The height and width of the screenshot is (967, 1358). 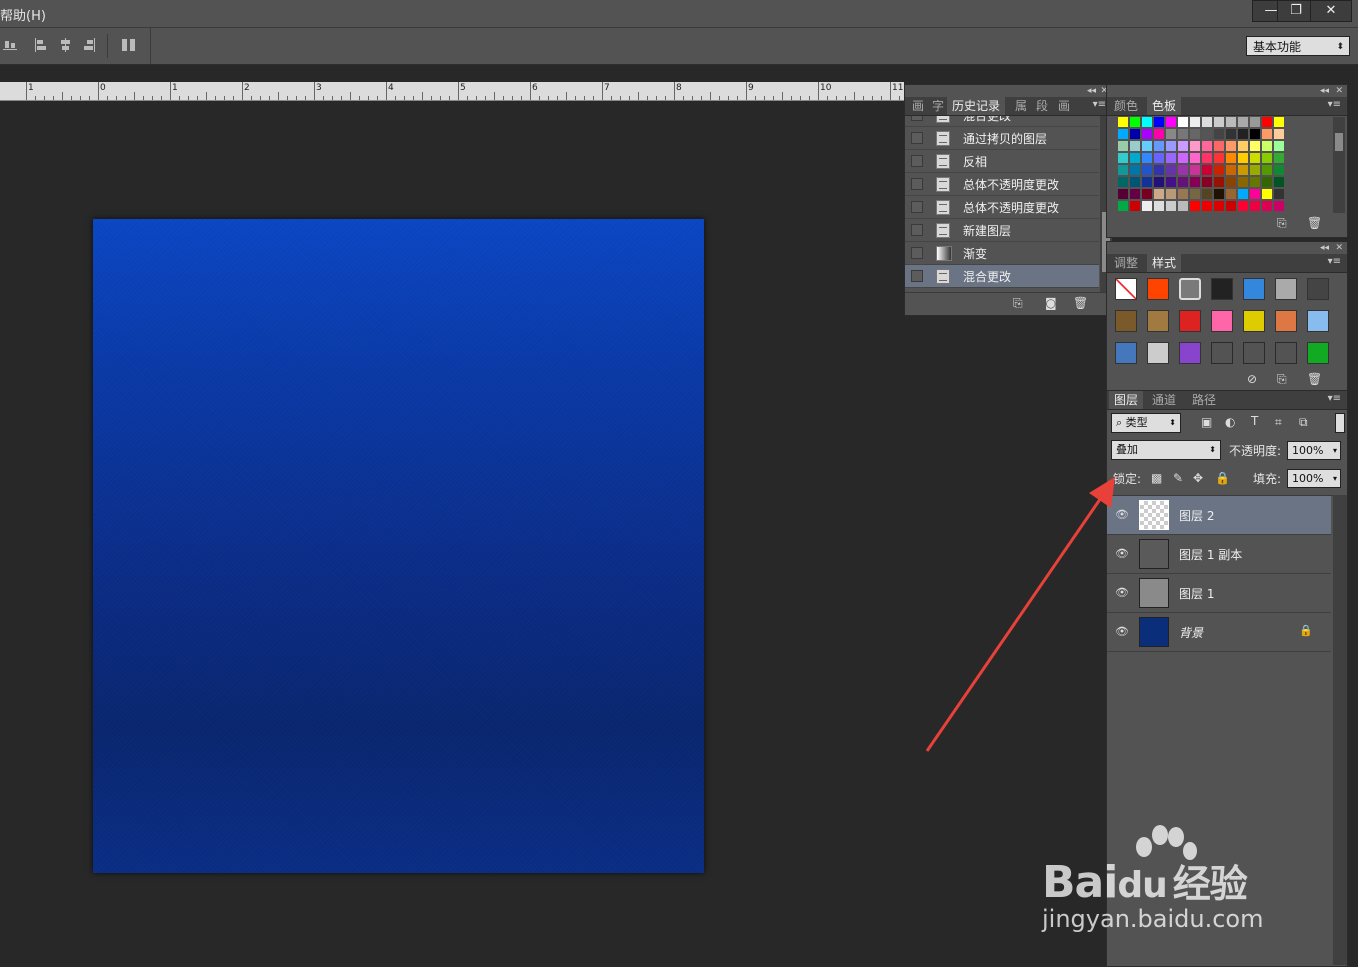 What do you see at coordinates (1222, 321) in the screenshot?
I see `rainbow-style` at bounding box center [1222, 321].